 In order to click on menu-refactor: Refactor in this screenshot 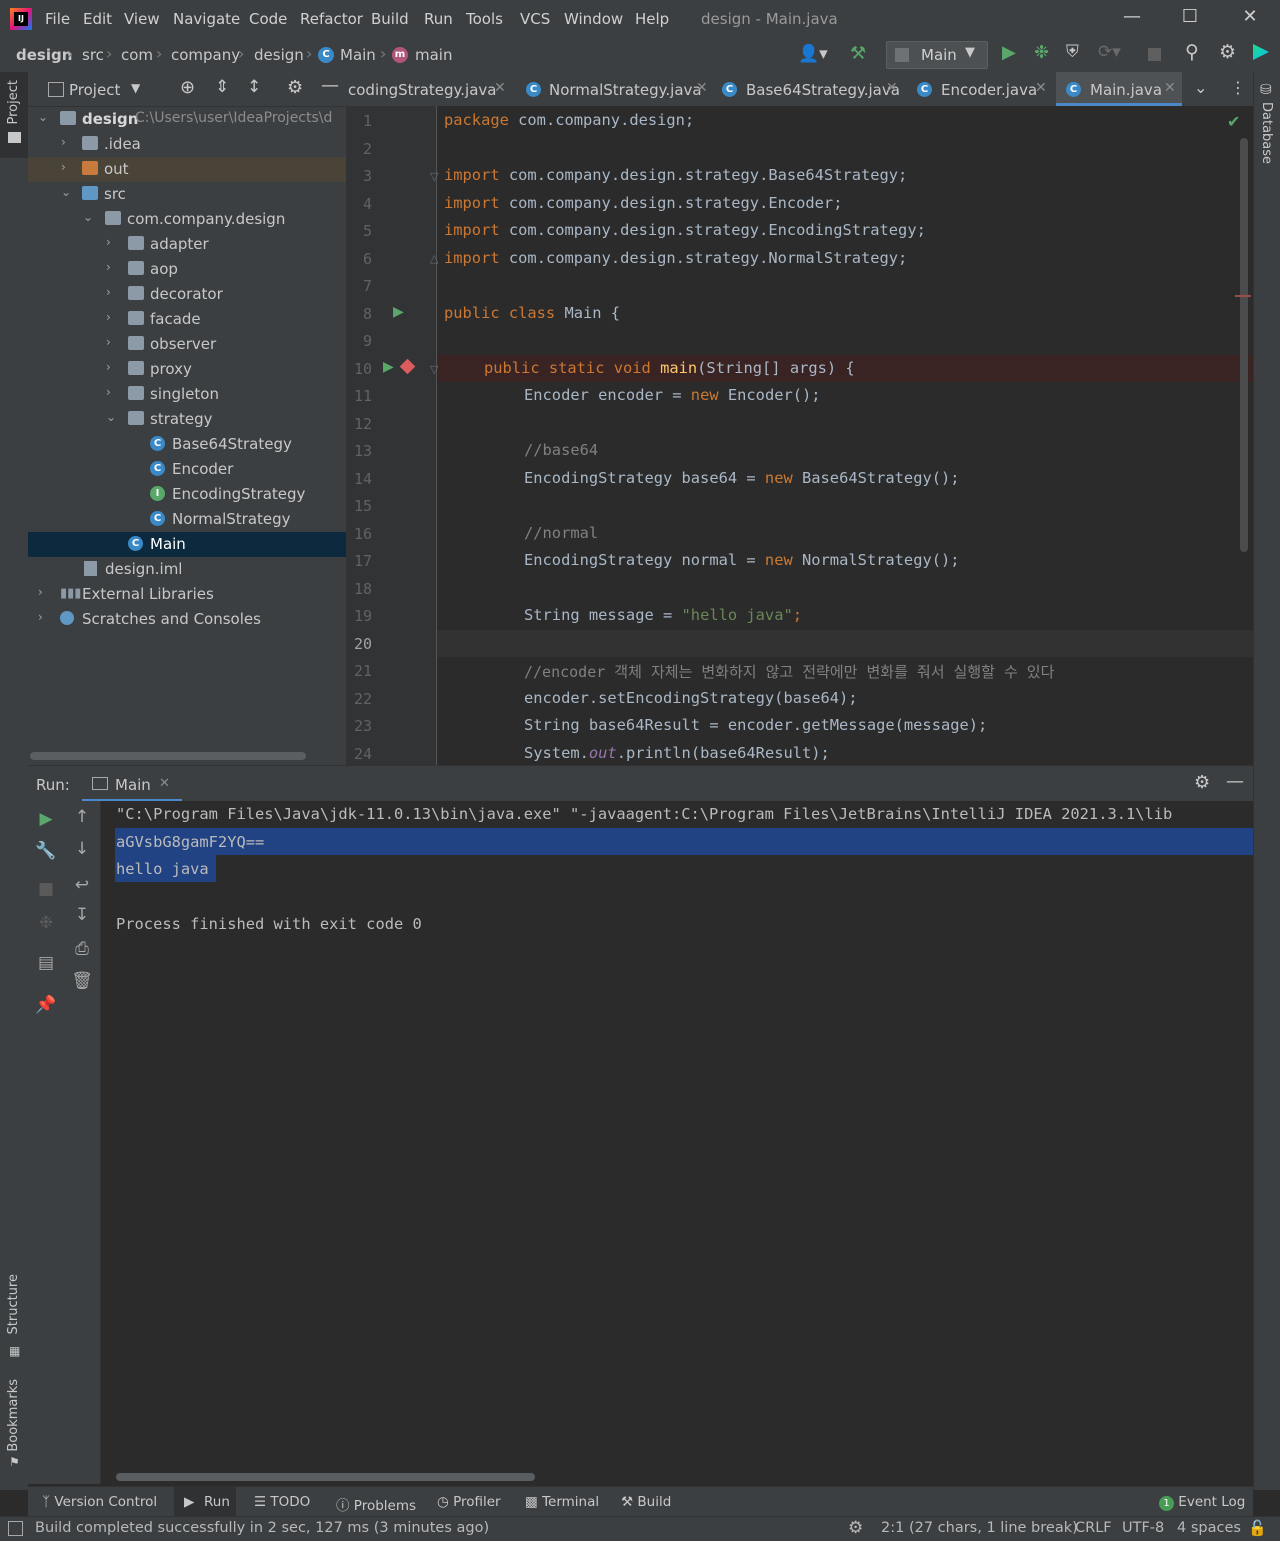, I will do `click(331, 19)`.